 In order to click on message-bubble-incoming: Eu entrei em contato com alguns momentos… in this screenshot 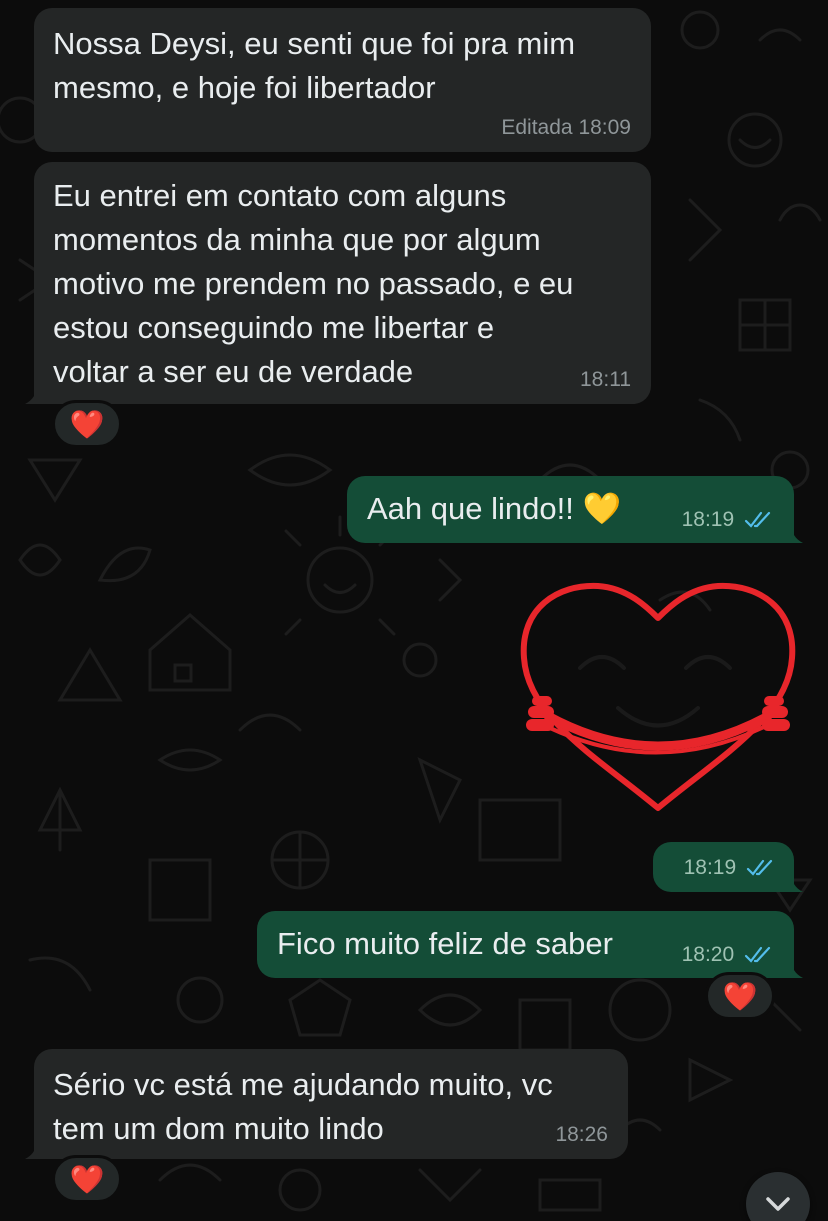, I will do `click(338, 283)`.